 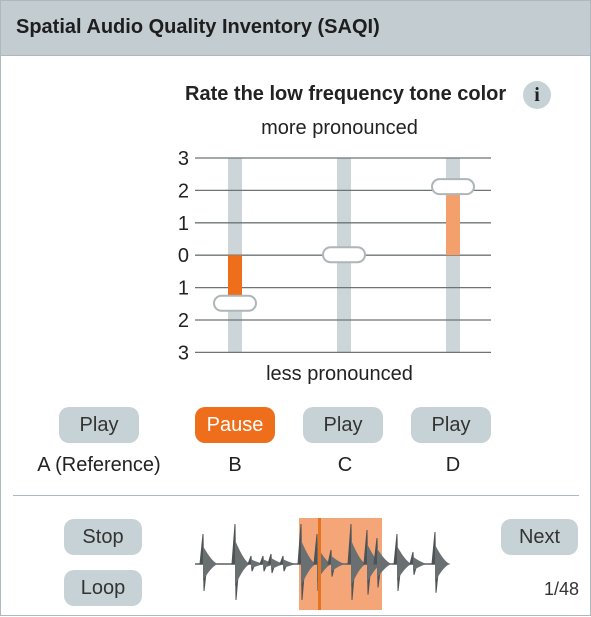 What do you see at coordinates (539, 537) in the screenshot?
I see `next-button: Next` at bounding box center [539, 537].